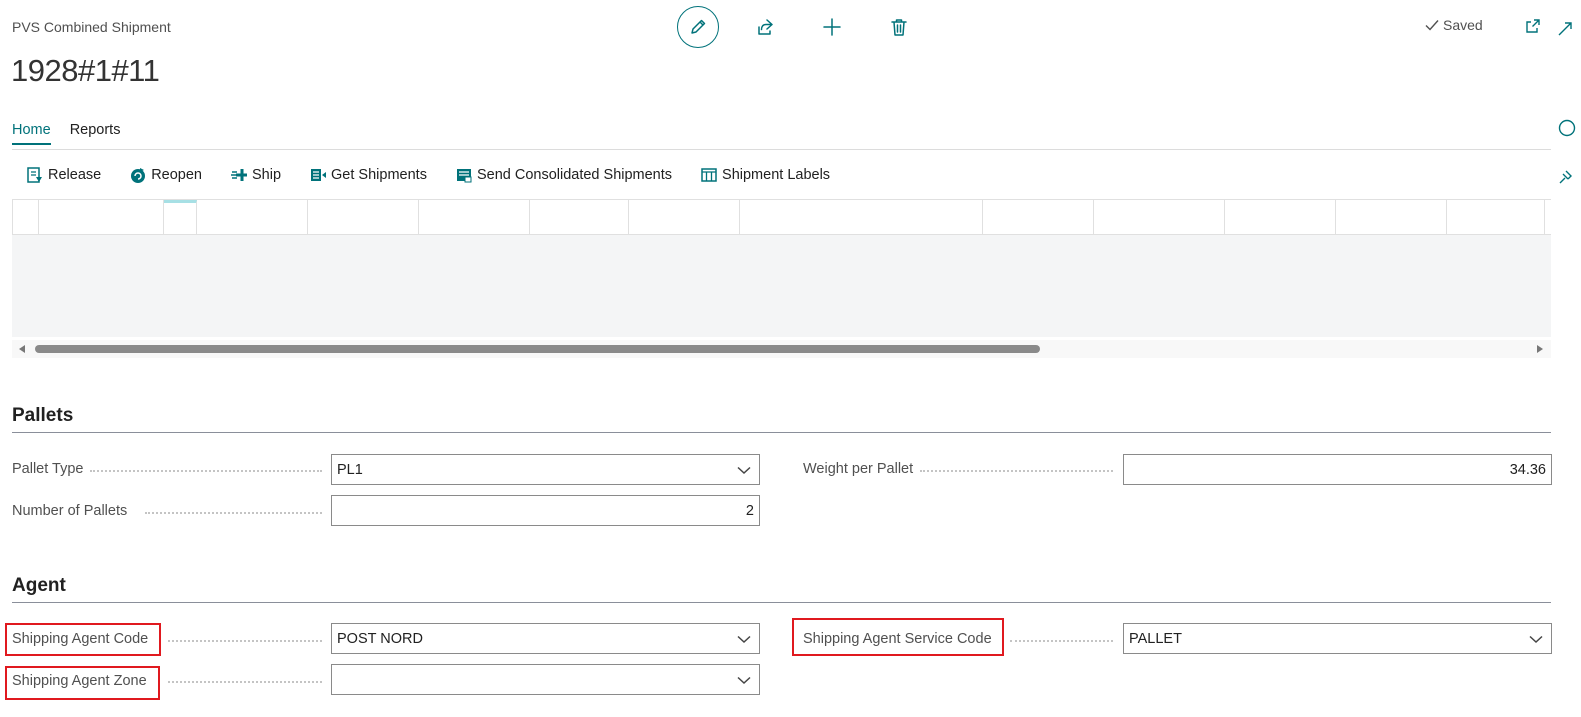  Describe the element at coordinates (1463, 25) in the screenshot. I see `saved-label: Saved` at that location.